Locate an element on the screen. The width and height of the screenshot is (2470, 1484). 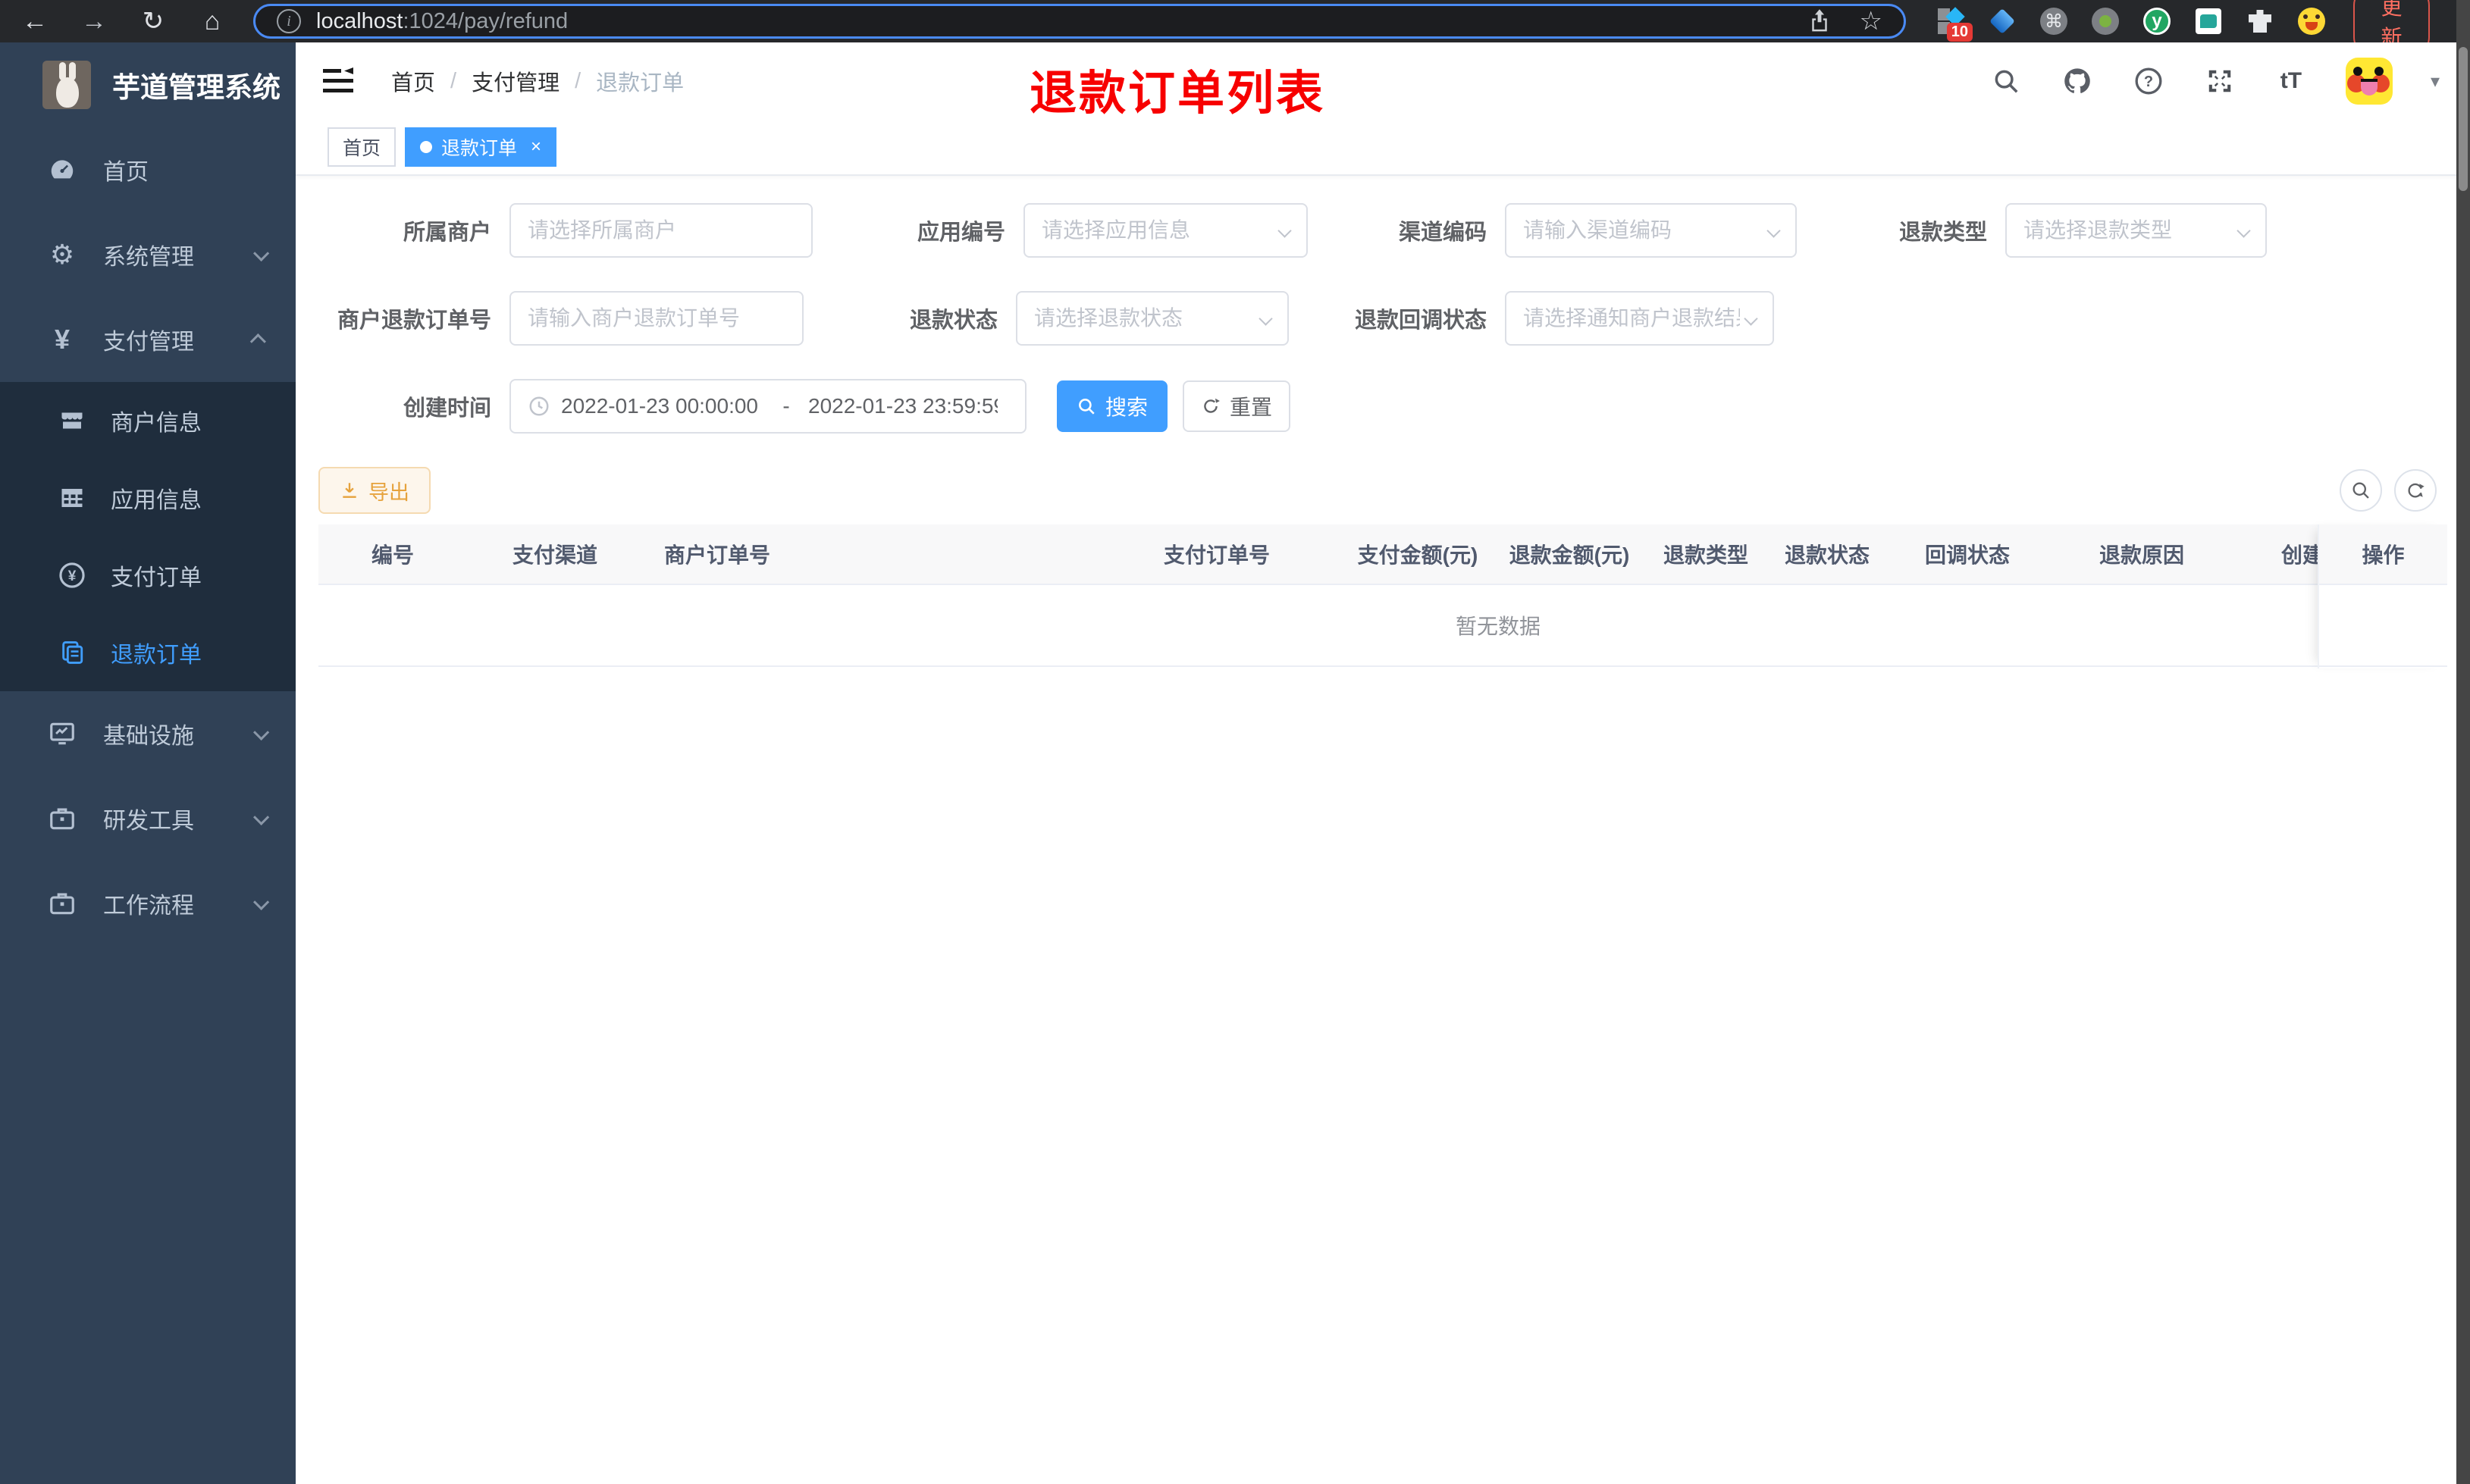
extension-y-icon: y is located at coordinates (2156, 22).